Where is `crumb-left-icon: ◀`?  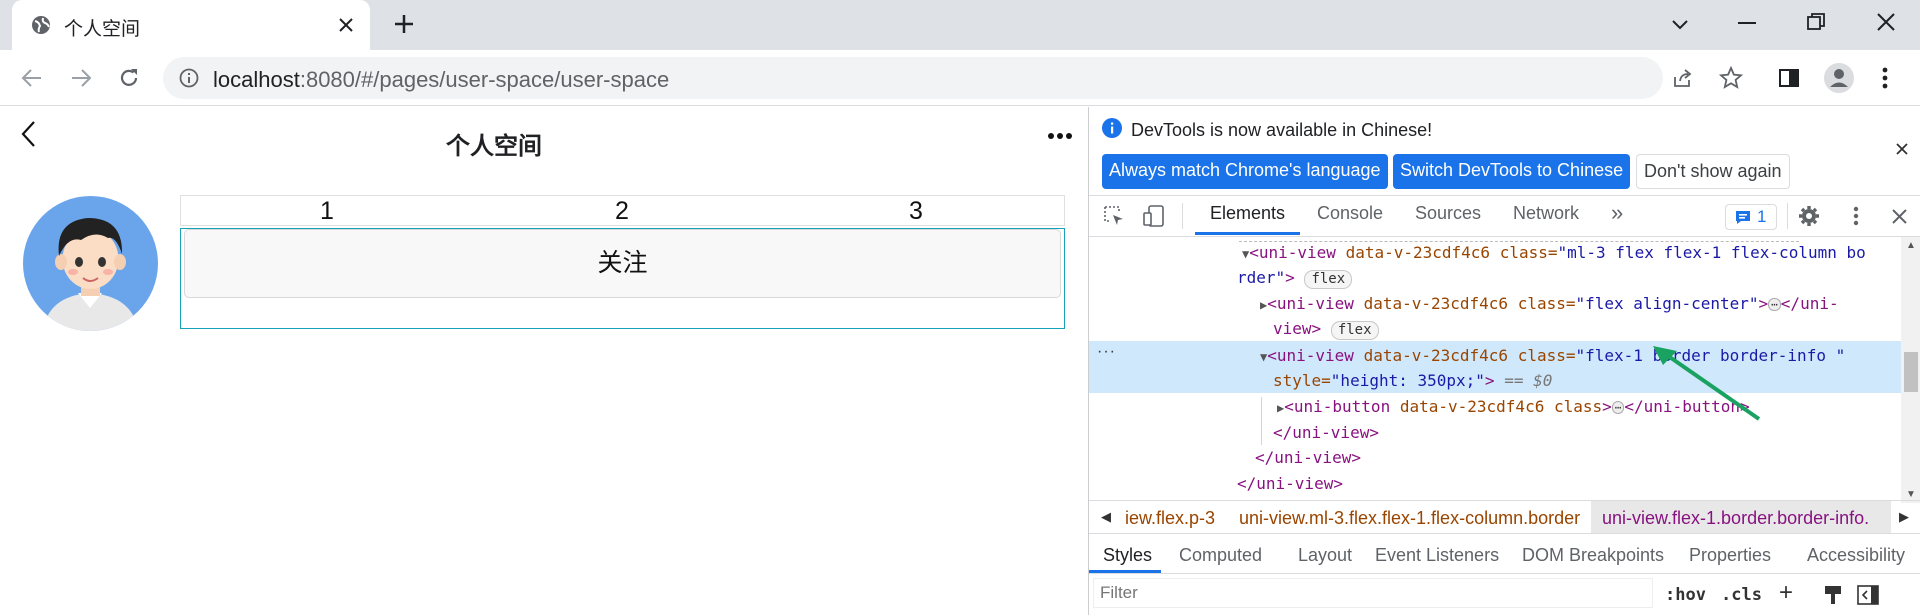 crumb-left-icon: ◀ is located at coordinates (1106, 517).